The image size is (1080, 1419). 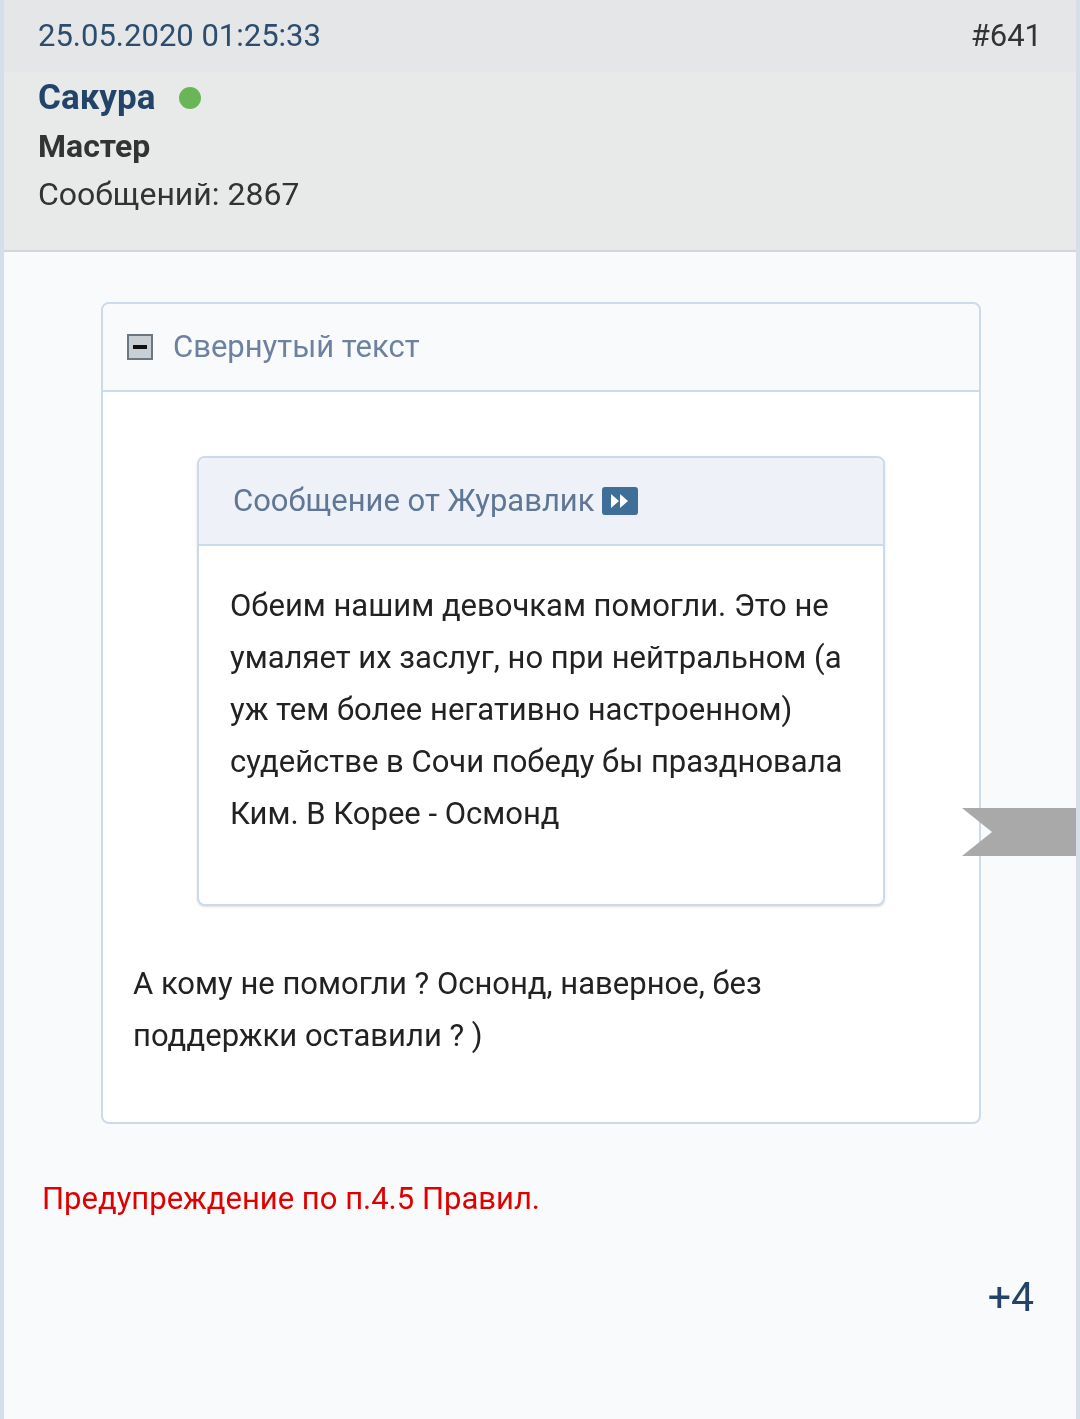 I want to click on view-post-icon, so click(x=620, y=501).